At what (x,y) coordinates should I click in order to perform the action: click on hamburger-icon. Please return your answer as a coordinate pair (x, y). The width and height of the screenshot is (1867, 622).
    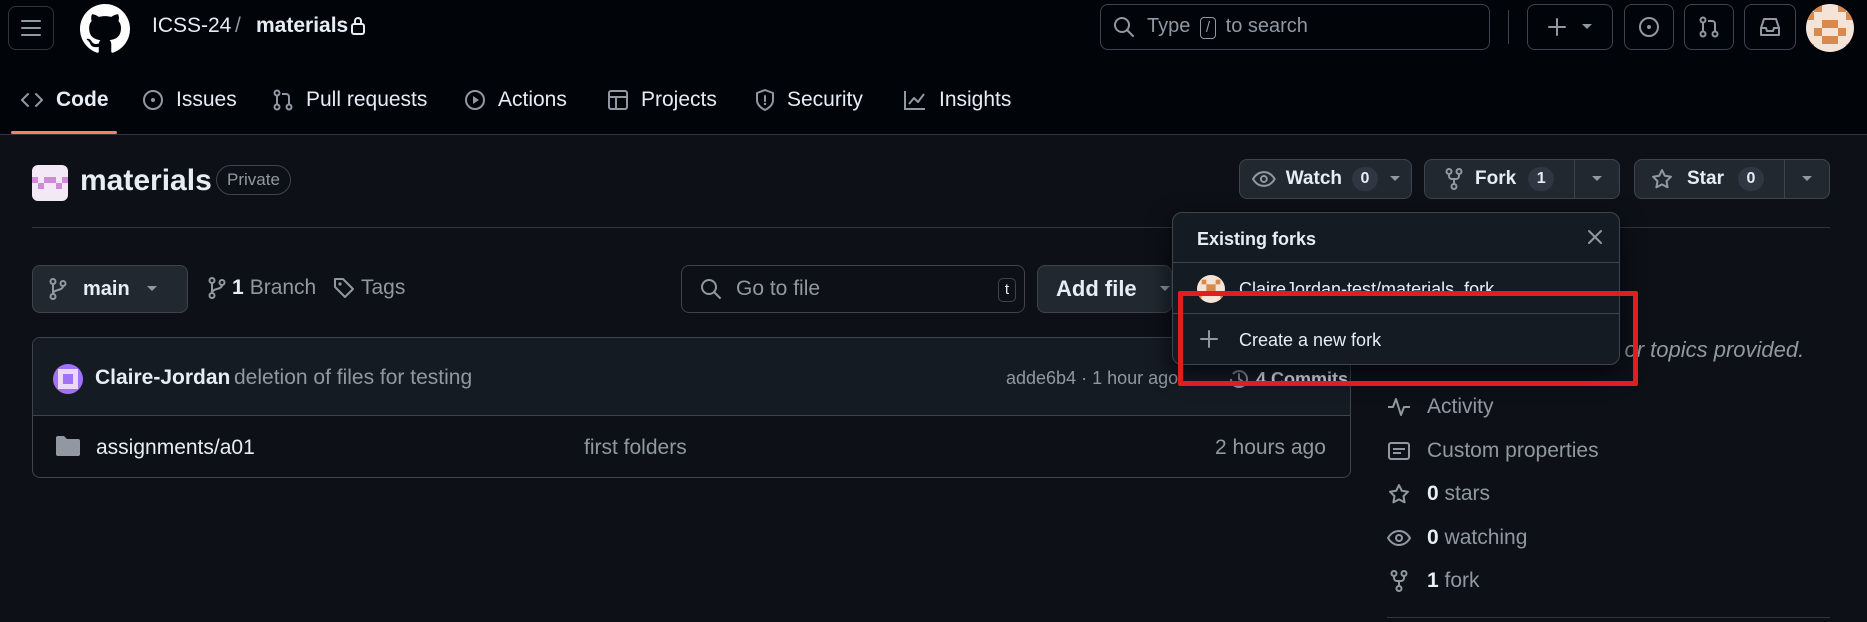
    Looking at the image, I should click on (31, 28).